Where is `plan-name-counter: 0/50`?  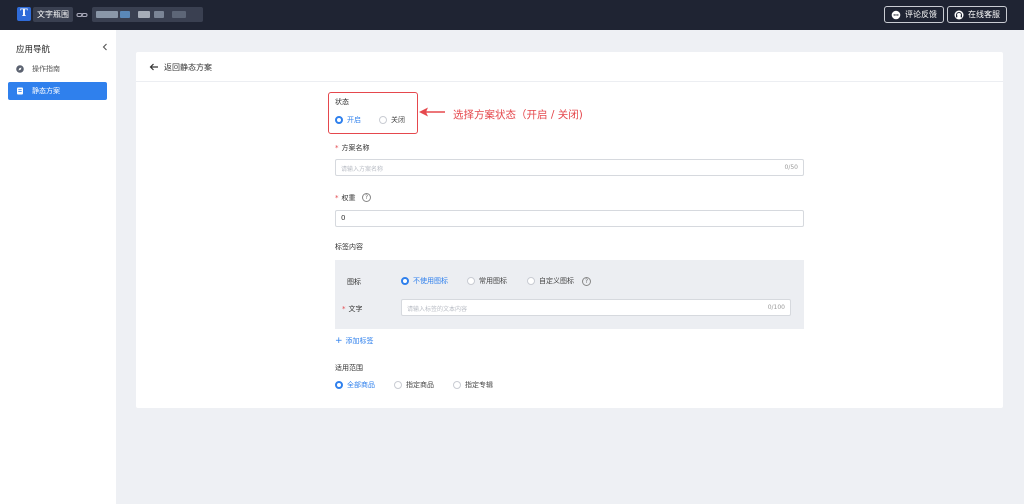
plan-name-counter: 0/50 is located at coordinates (791, 167).